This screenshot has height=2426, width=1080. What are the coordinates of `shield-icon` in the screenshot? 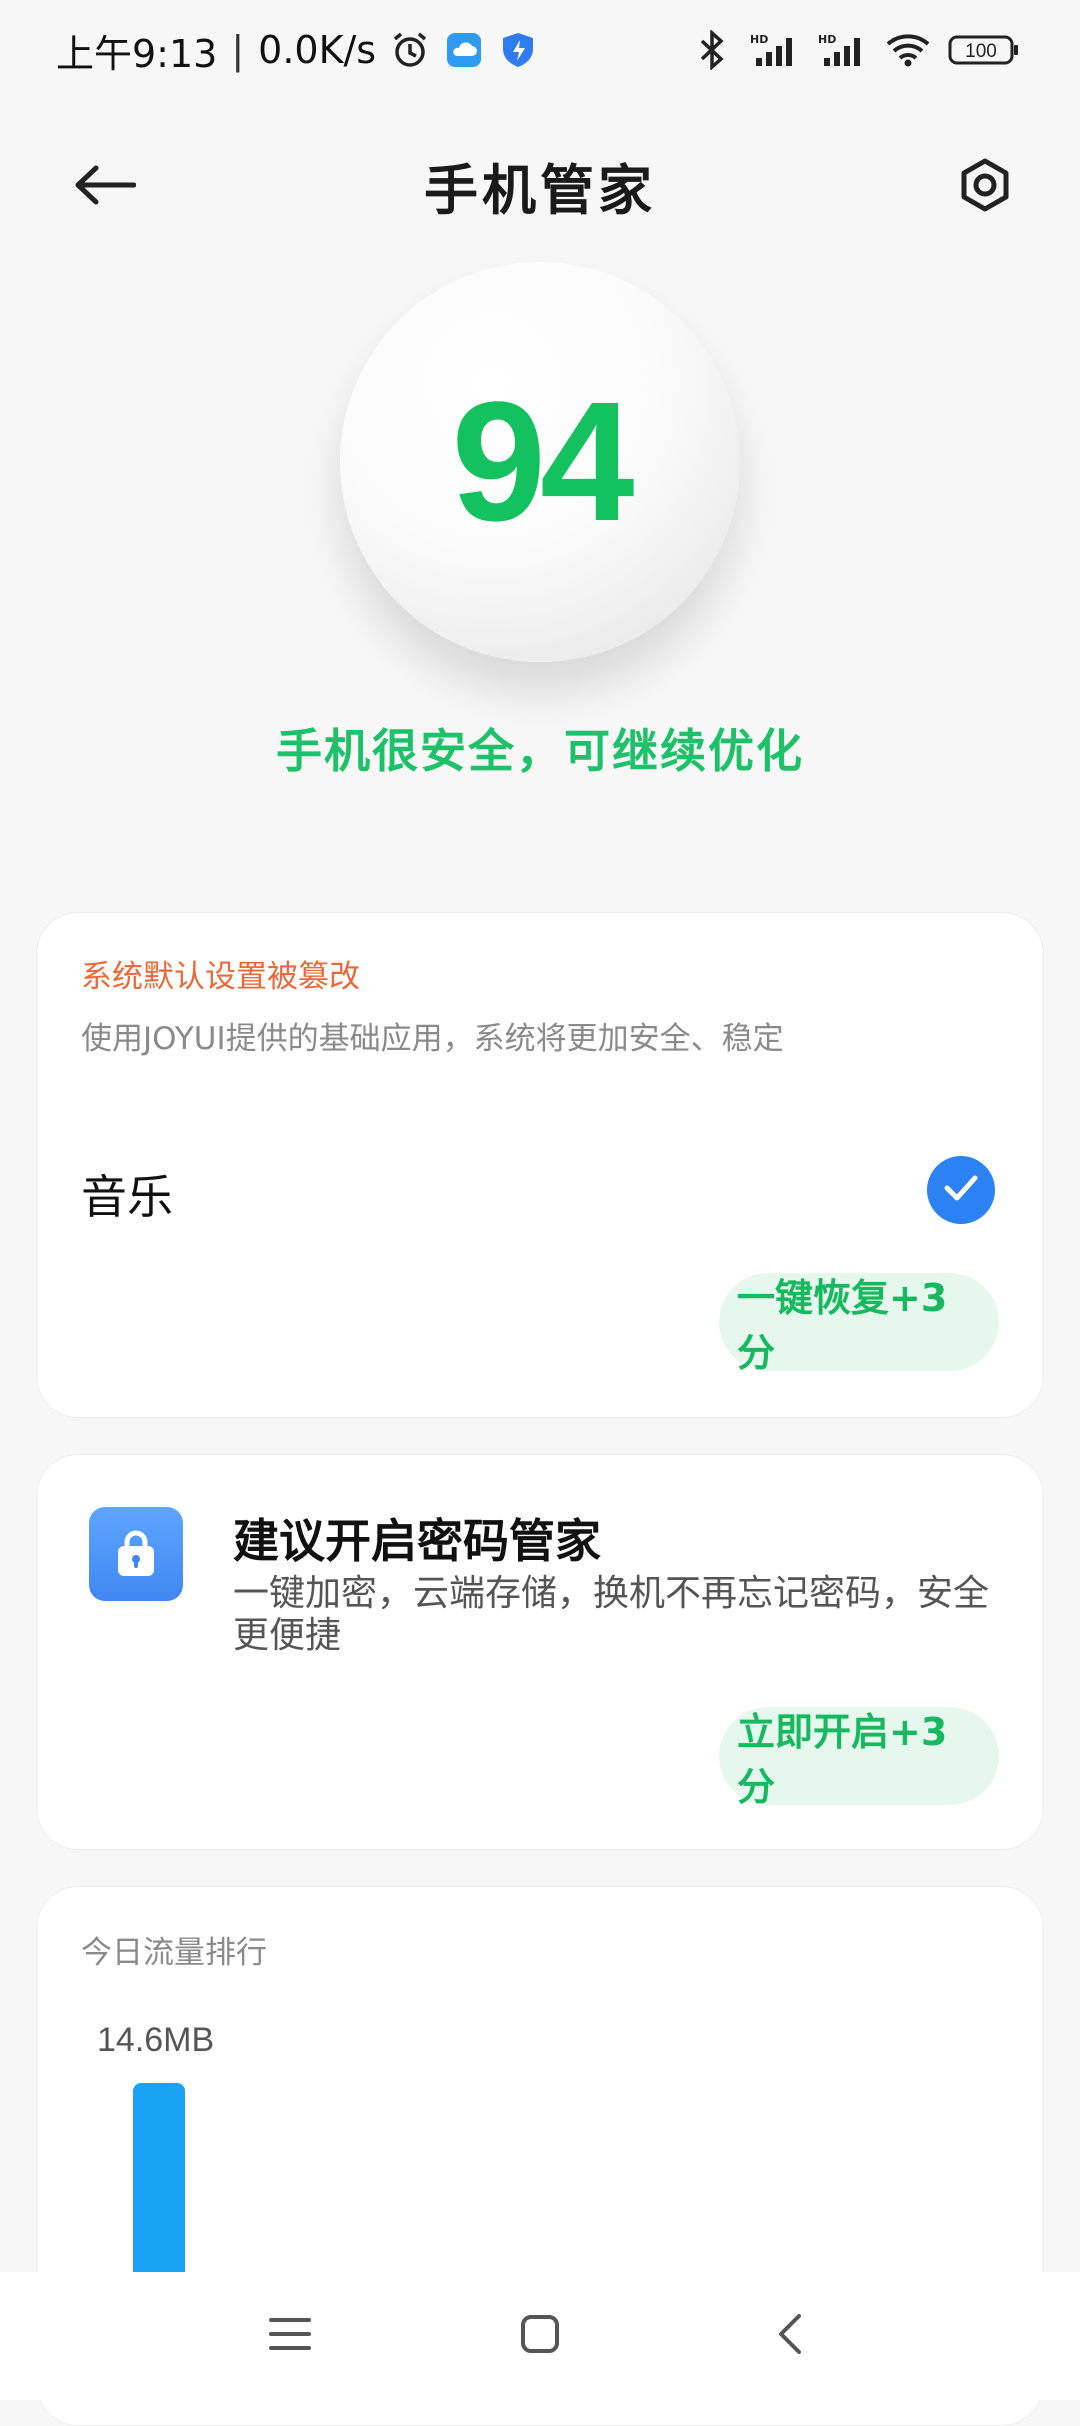 It's located at (518, 50).